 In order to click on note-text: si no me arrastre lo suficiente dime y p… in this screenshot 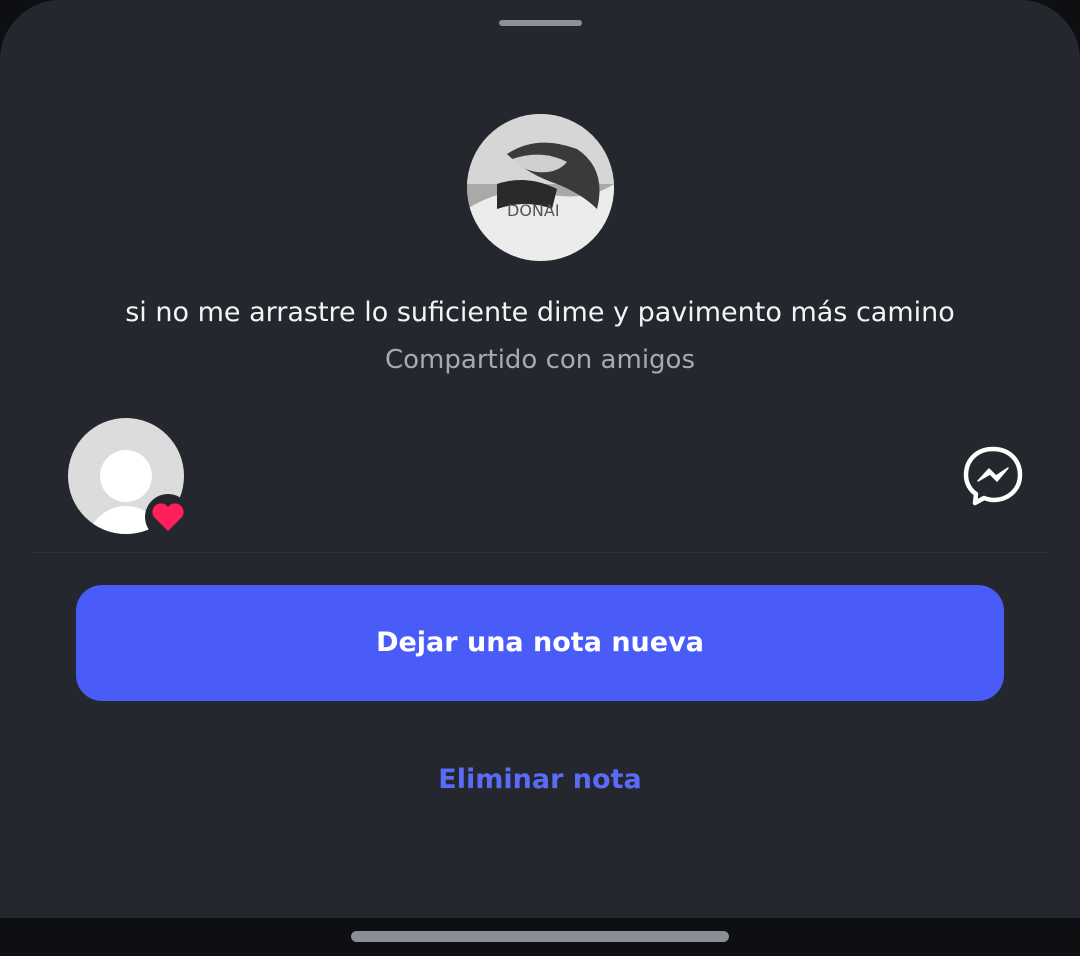, I will do `click(540, 312)`.